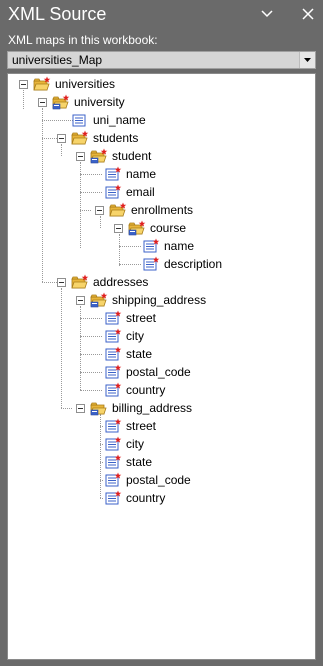  I want to click on node-label: uni_name, so click(119, 120).